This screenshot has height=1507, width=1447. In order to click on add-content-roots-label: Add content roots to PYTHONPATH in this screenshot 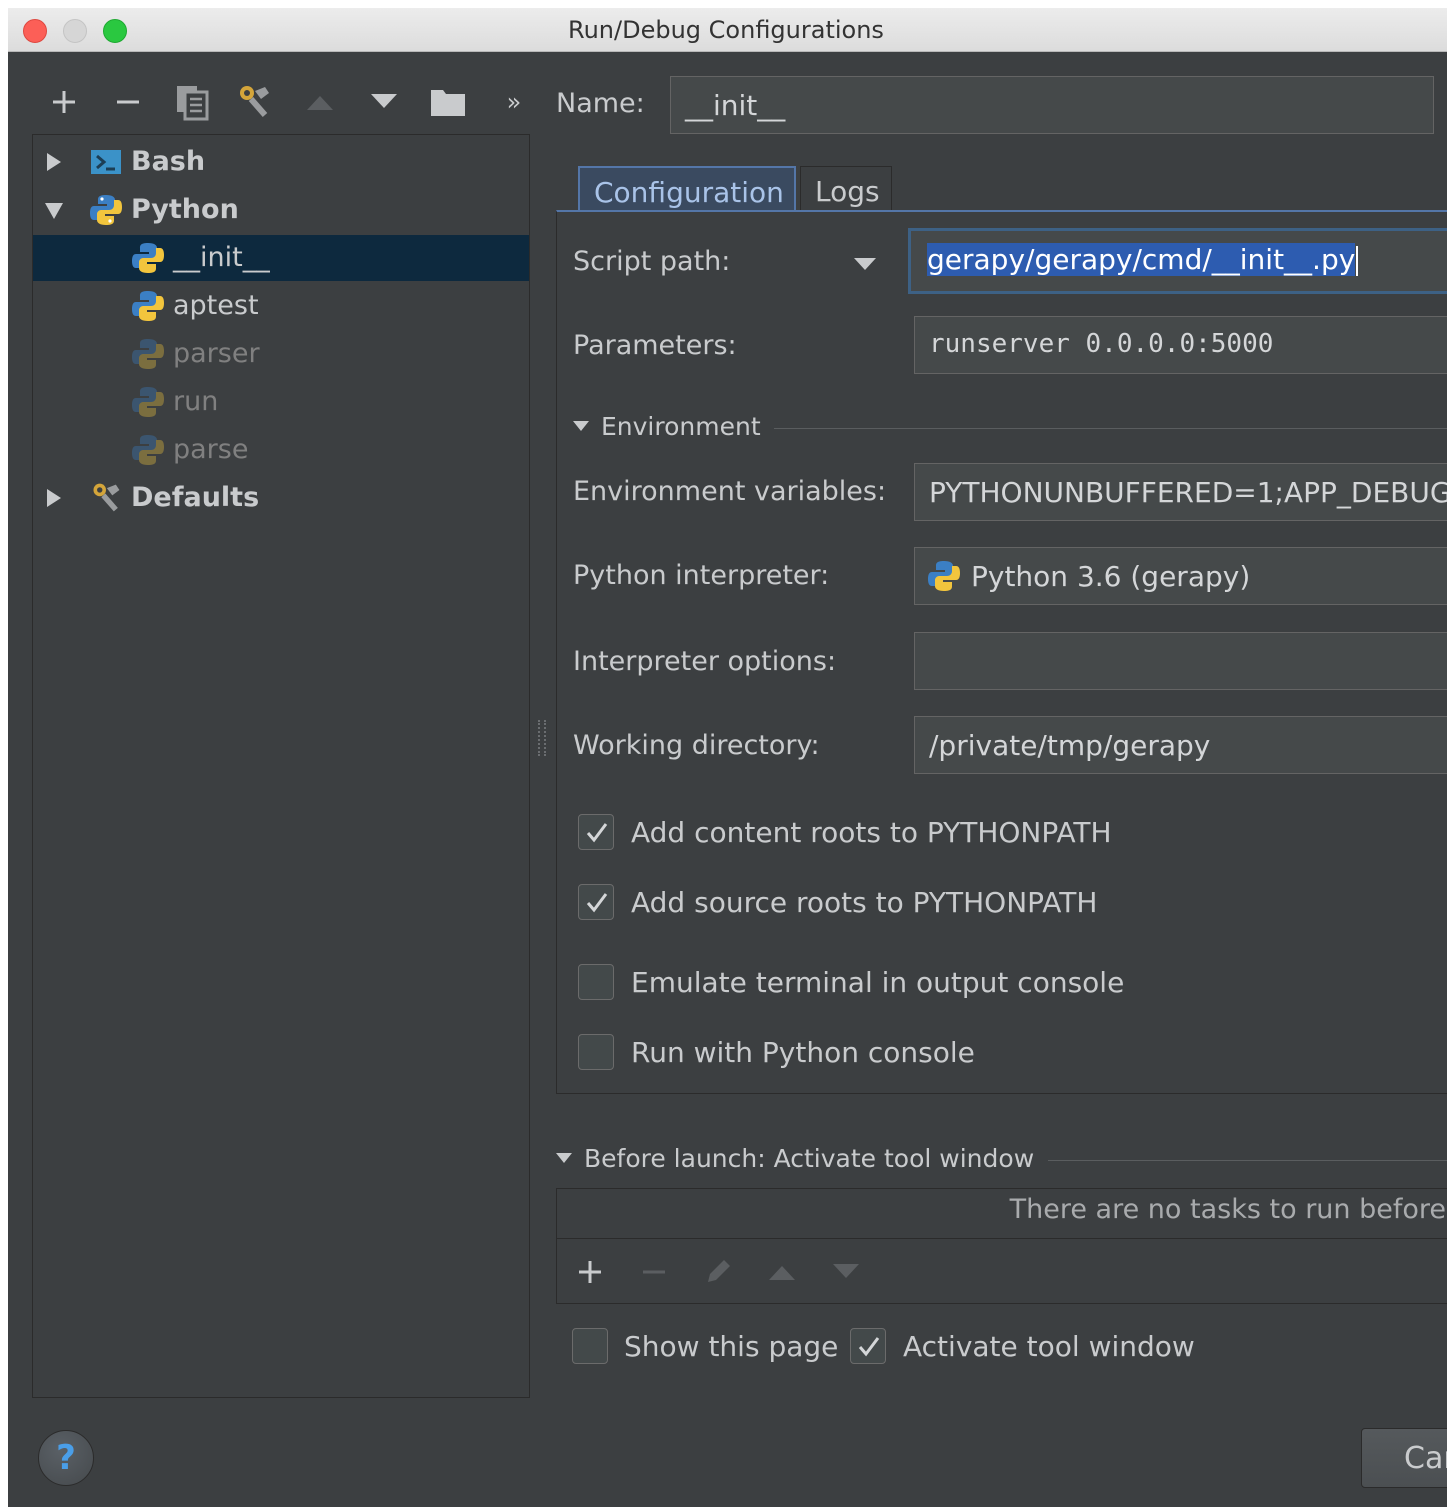, I will do `click(871, 832)`.